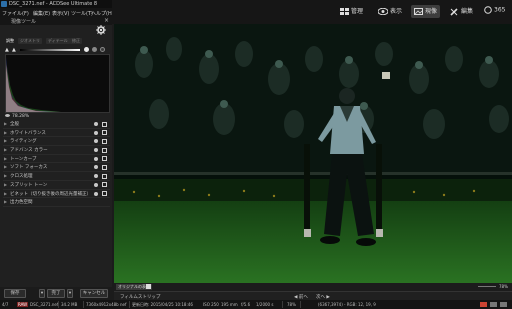 The height and width of the screenshot is (309, 512). What do you see at coordinates (313, 287) in the screenshot?
I see `viewer-toolbar: オリジナルの表示 78%` at bounding box center [313, 287].